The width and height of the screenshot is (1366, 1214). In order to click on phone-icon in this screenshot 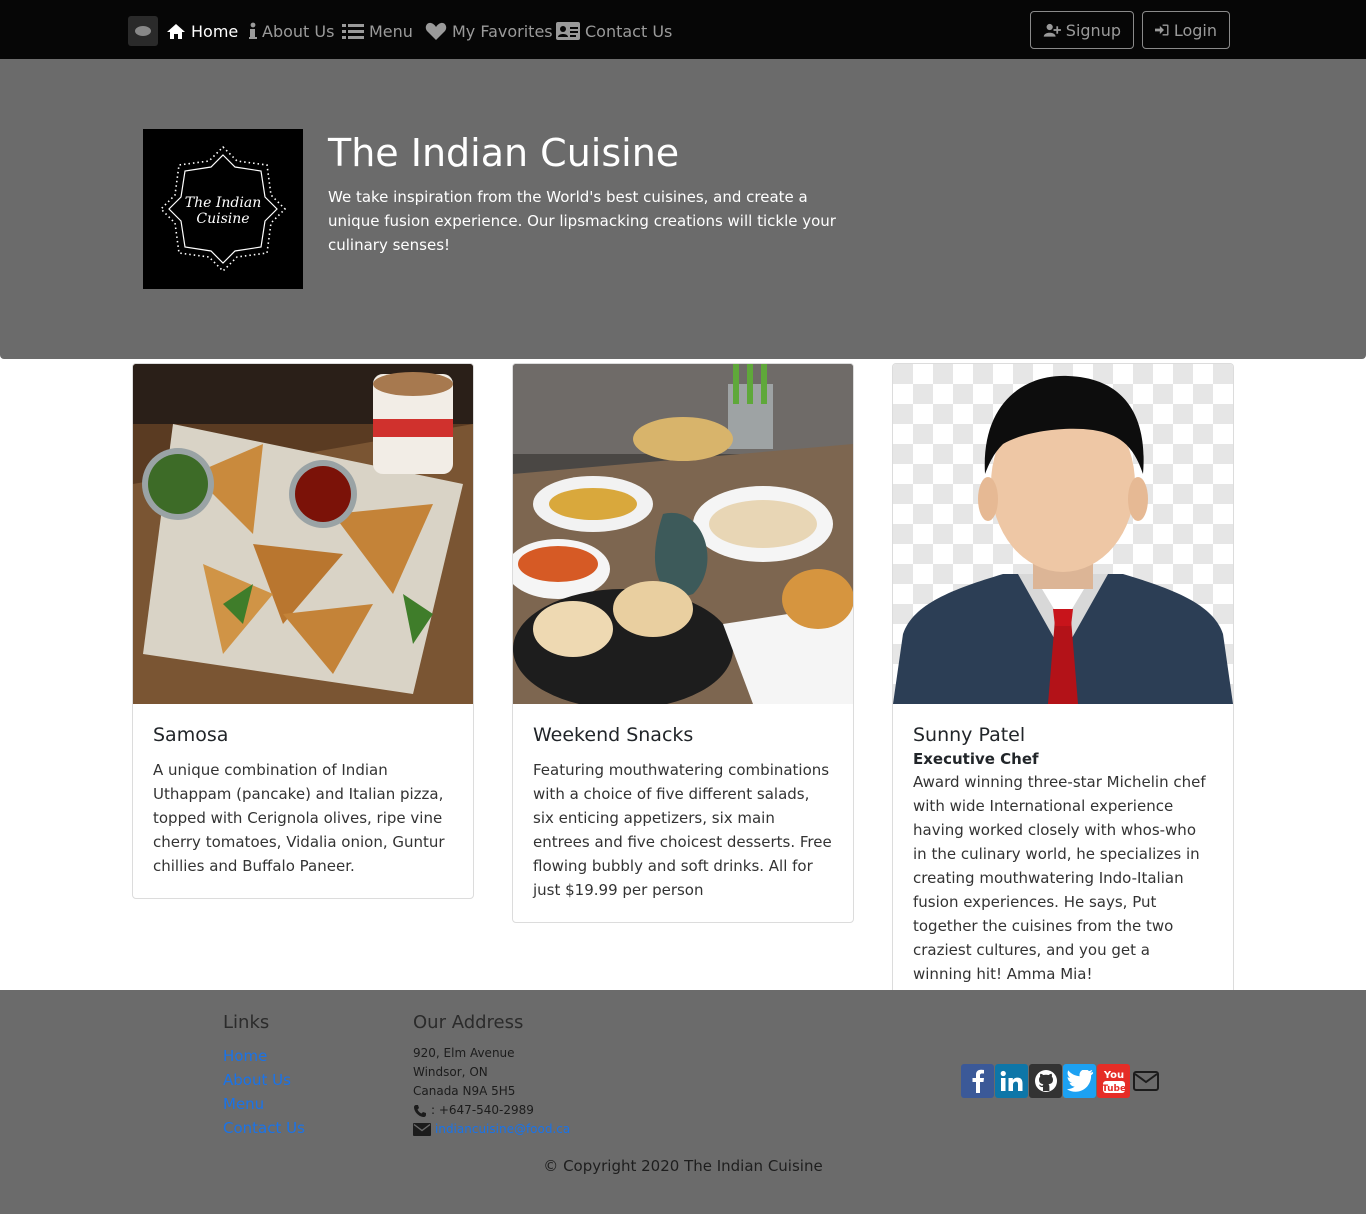, I will do `click(420, 1110)`.